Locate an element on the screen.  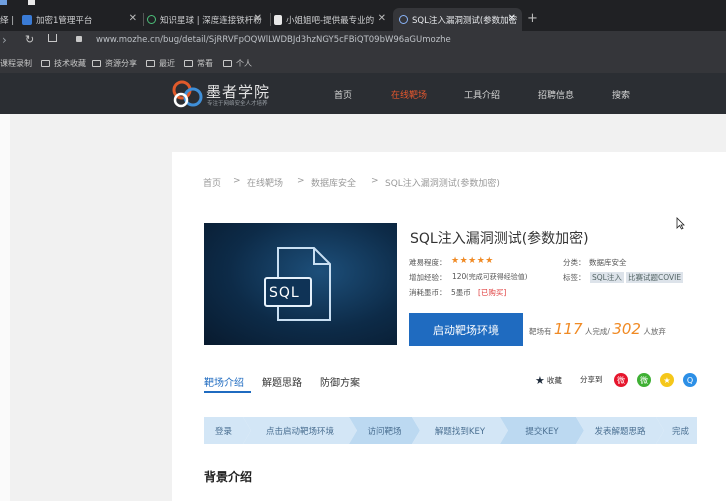
browser-tab: 知识星球 | 深度连接铁杆粉 ✕ is located at coordinates (207, 19).